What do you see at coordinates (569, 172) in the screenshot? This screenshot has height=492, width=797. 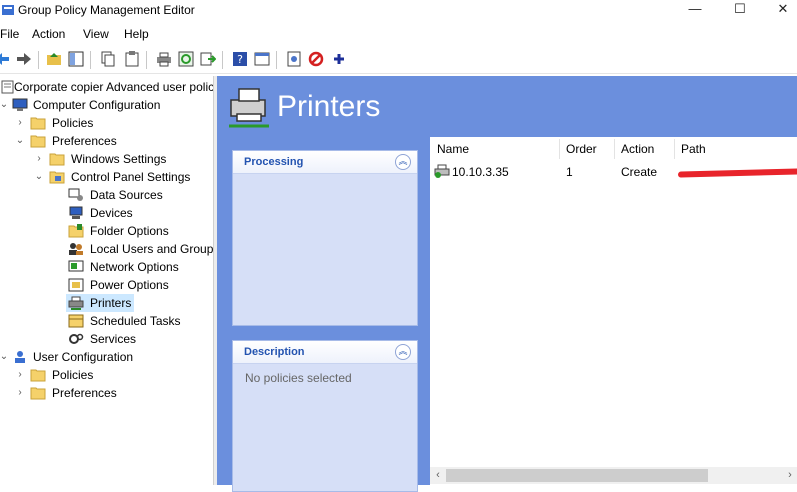 I see `cell-order: 1` at bounding box center [569, 172].